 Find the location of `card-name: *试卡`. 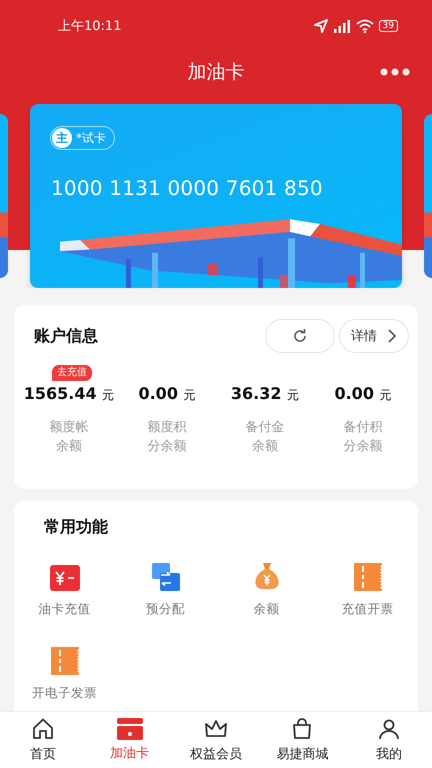

card-name: *试卡 is located at coordinates (91, 138).